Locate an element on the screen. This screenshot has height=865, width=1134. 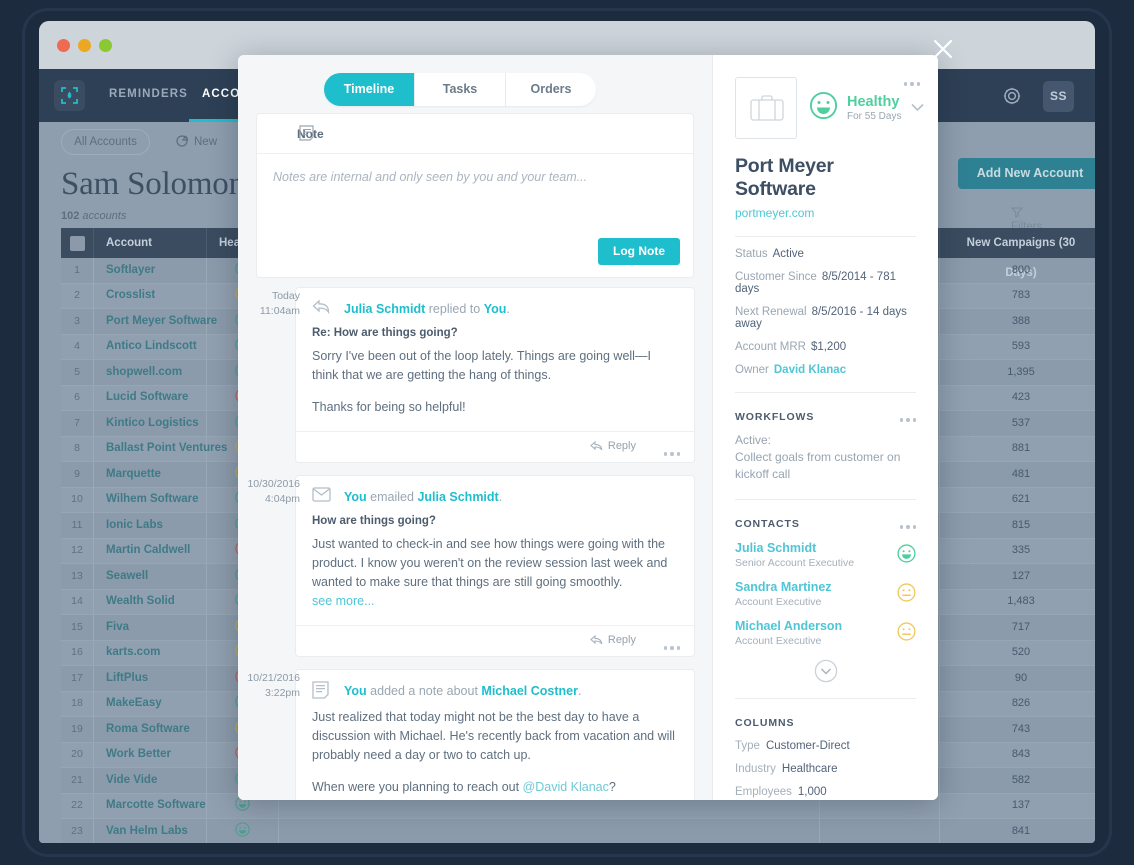
row-index: 1 is located at coordinates (77, 270).